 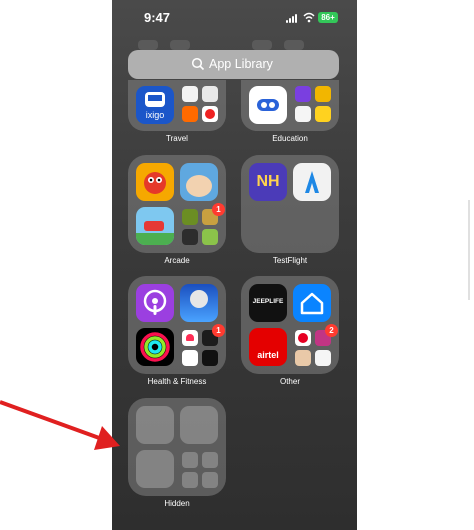 What do you see at coordinates (177, 260) in the screenshot?
I see `folder-label-arcade: Arcade` at bounding box center [177, 260].